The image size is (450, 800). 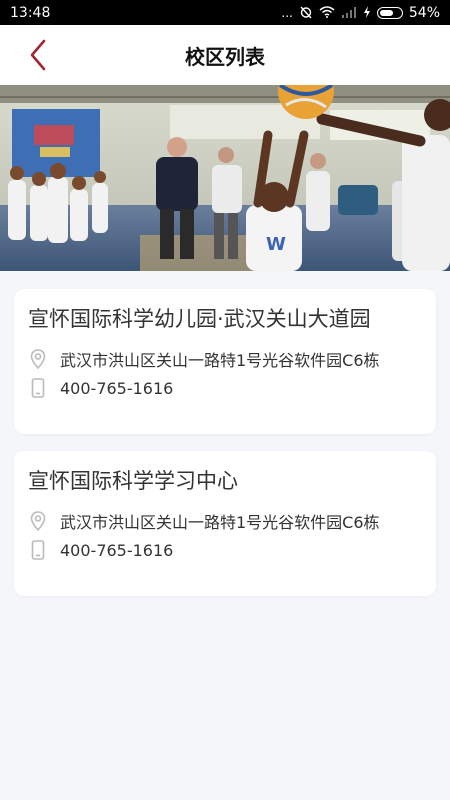 What do you see at coordinates (225, 12) in the screenshot?
I see `status-bar: 13:48 ... 54%` at bounding box center [225, 12].